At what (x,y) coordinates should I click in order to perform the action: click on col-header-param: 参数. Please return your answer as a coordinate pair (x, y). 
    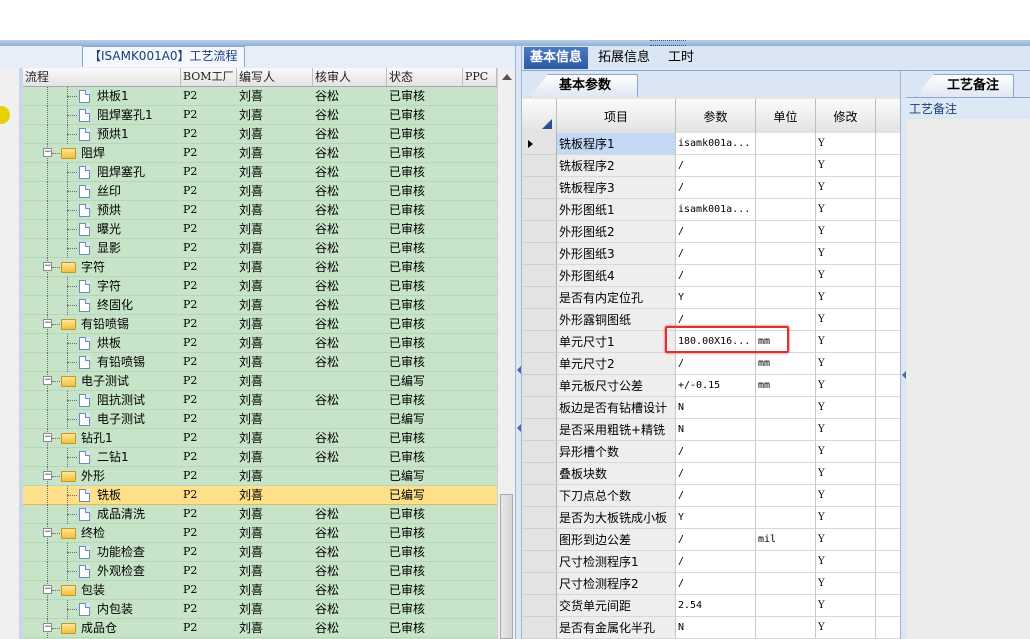
    Looking at the image, I should click on (716, 116).